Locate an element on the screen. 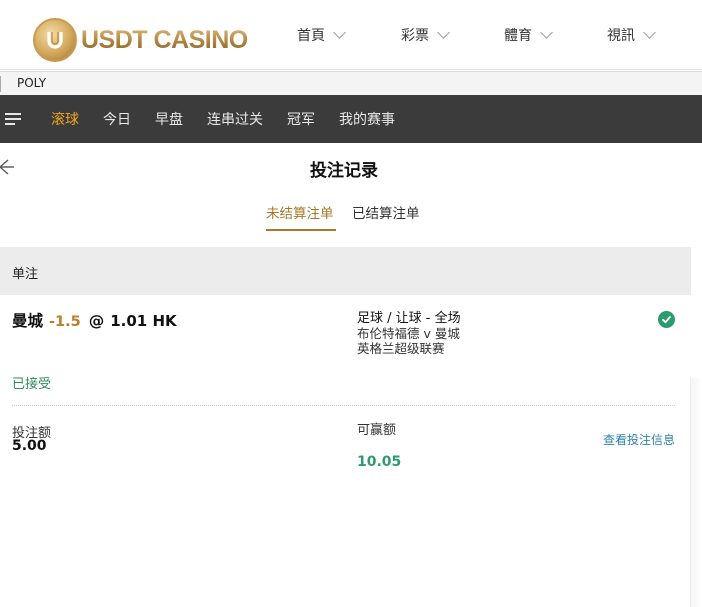 The image size is (702, 607). bet-match: 布伦特福德 v 曼城 is located at coordinates (408, 333).